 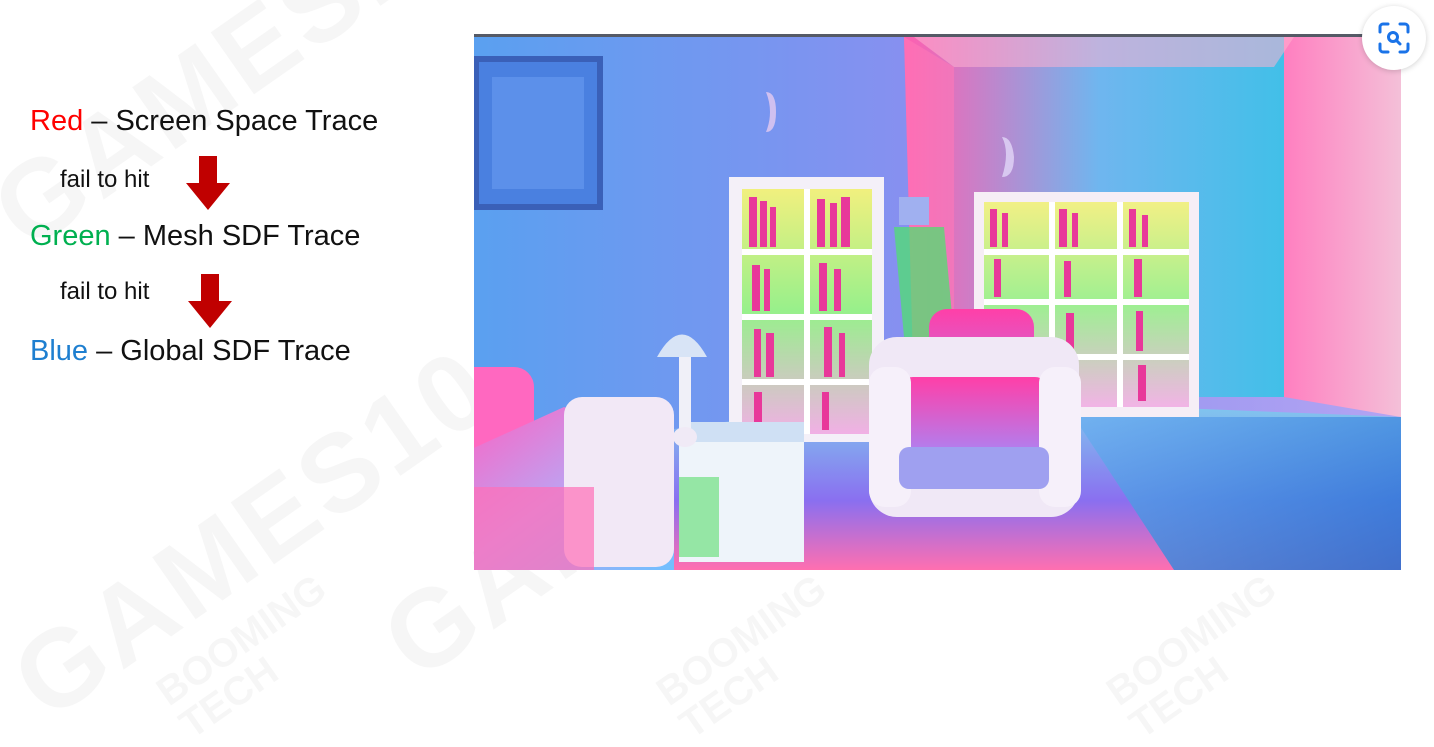 What do you see at coordinates (57, 121) in the screenshot?
I see `legend-red-word: Red` at bounding box center [57, 121].